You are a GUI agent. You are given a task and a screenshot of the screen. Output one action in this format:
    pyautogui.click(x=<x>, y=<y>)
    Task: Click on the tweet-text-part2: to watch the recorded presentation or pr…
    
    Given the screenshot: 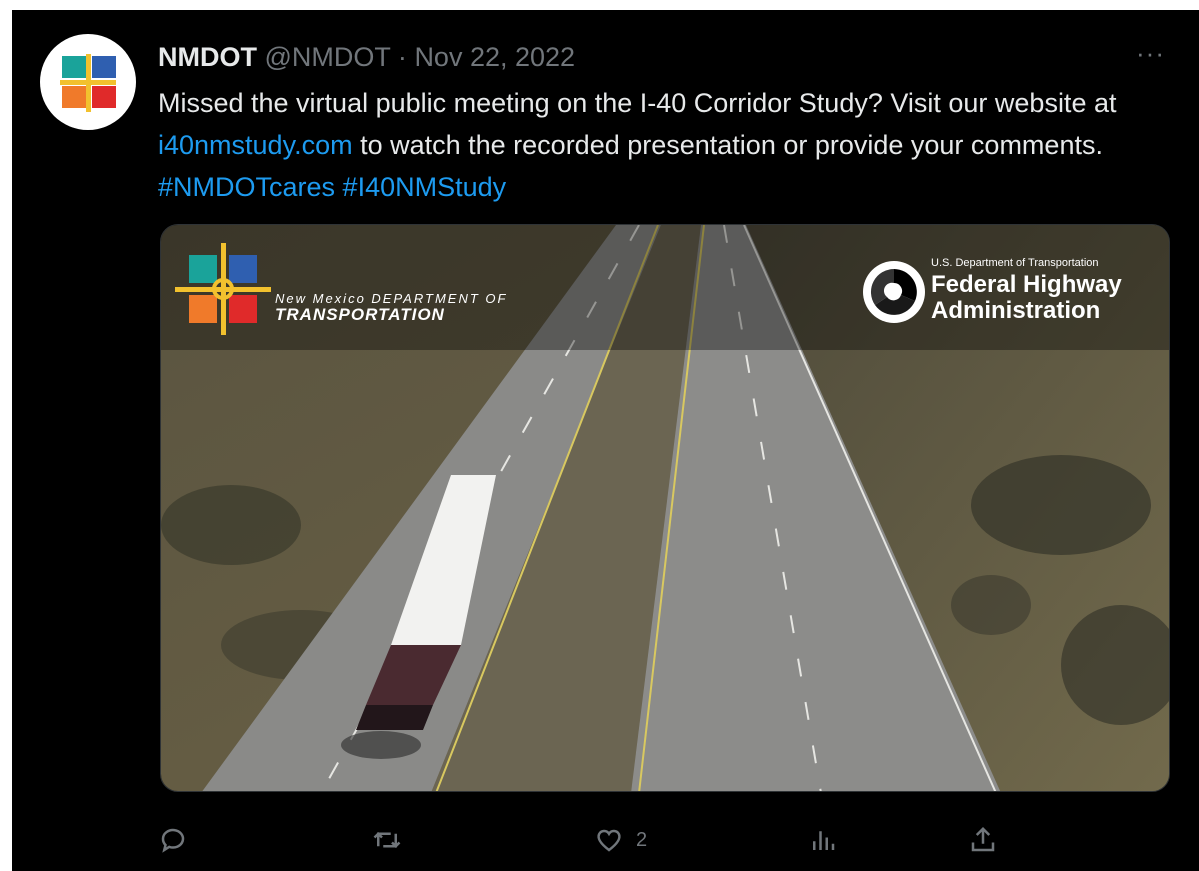 What is the action you would take?
    pyautogui.click(x=727, y=145)
    